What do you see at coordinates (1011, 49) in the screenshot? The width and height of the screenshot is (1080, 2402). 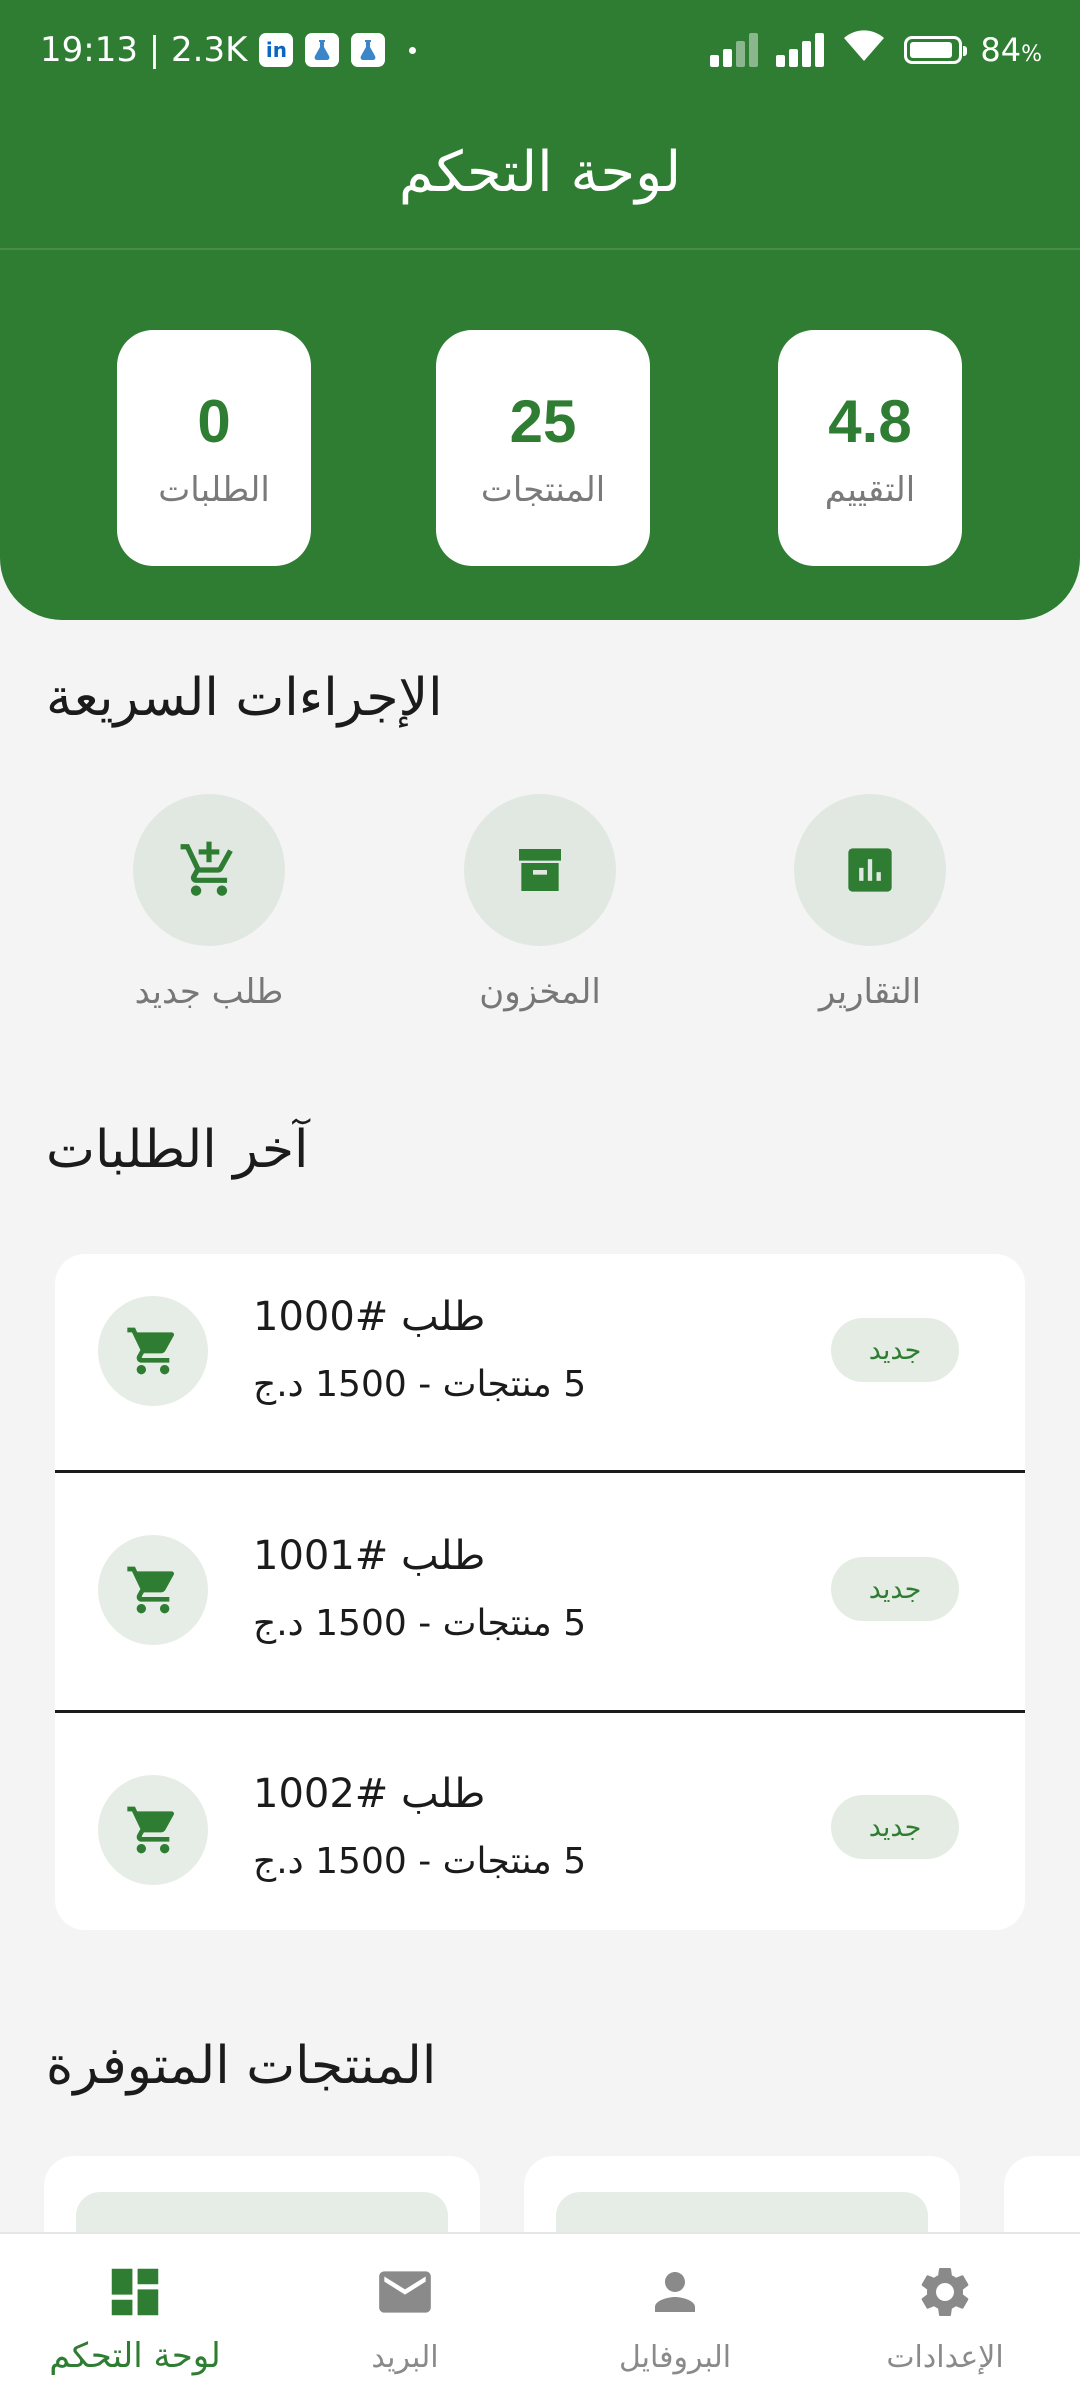 I see `battery-level: 84%` at bounding box center [1011, 49].